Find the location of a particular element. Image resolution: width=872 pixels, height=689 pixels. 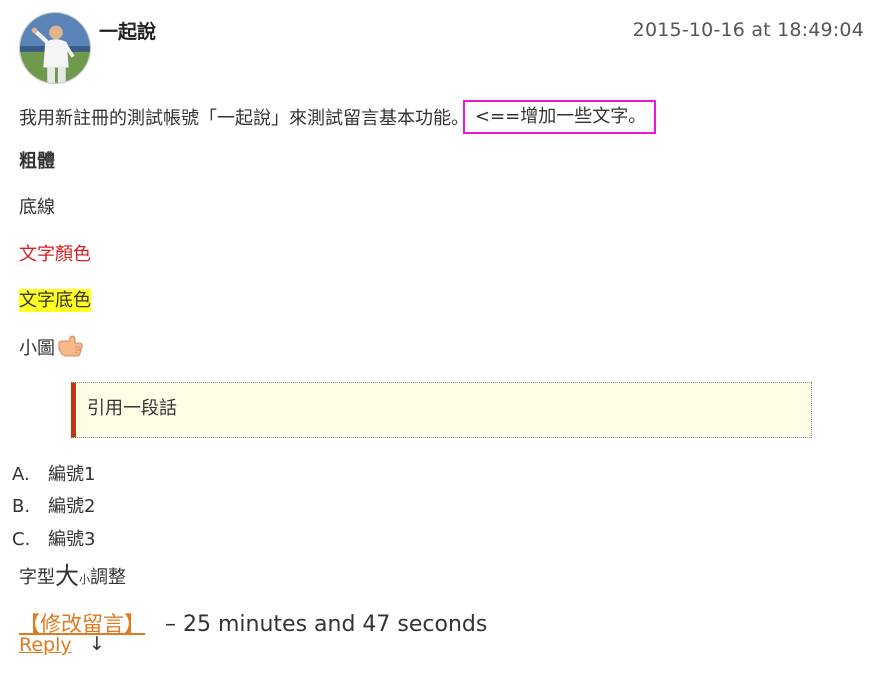

list-marker: B. is located at coordinates (21, 506).